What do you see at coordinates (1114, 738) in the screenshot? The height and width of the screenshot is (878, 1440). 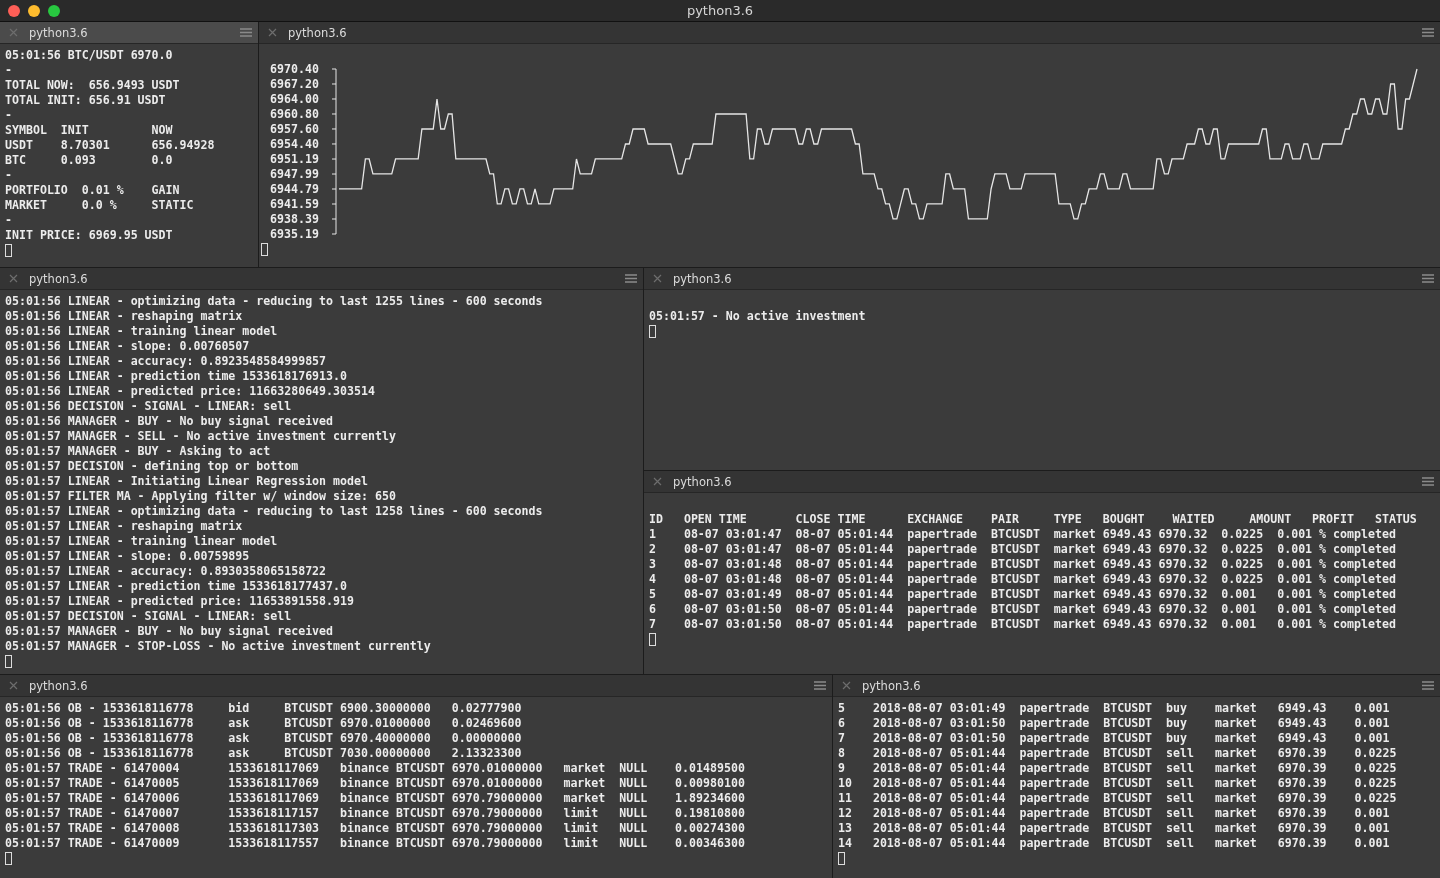 I see `terminal-line: 7 2018-08-07 03:01:50 papertrade BTCUSDT buy market 6949.43 0.001` at bounding box center [1114, 738].